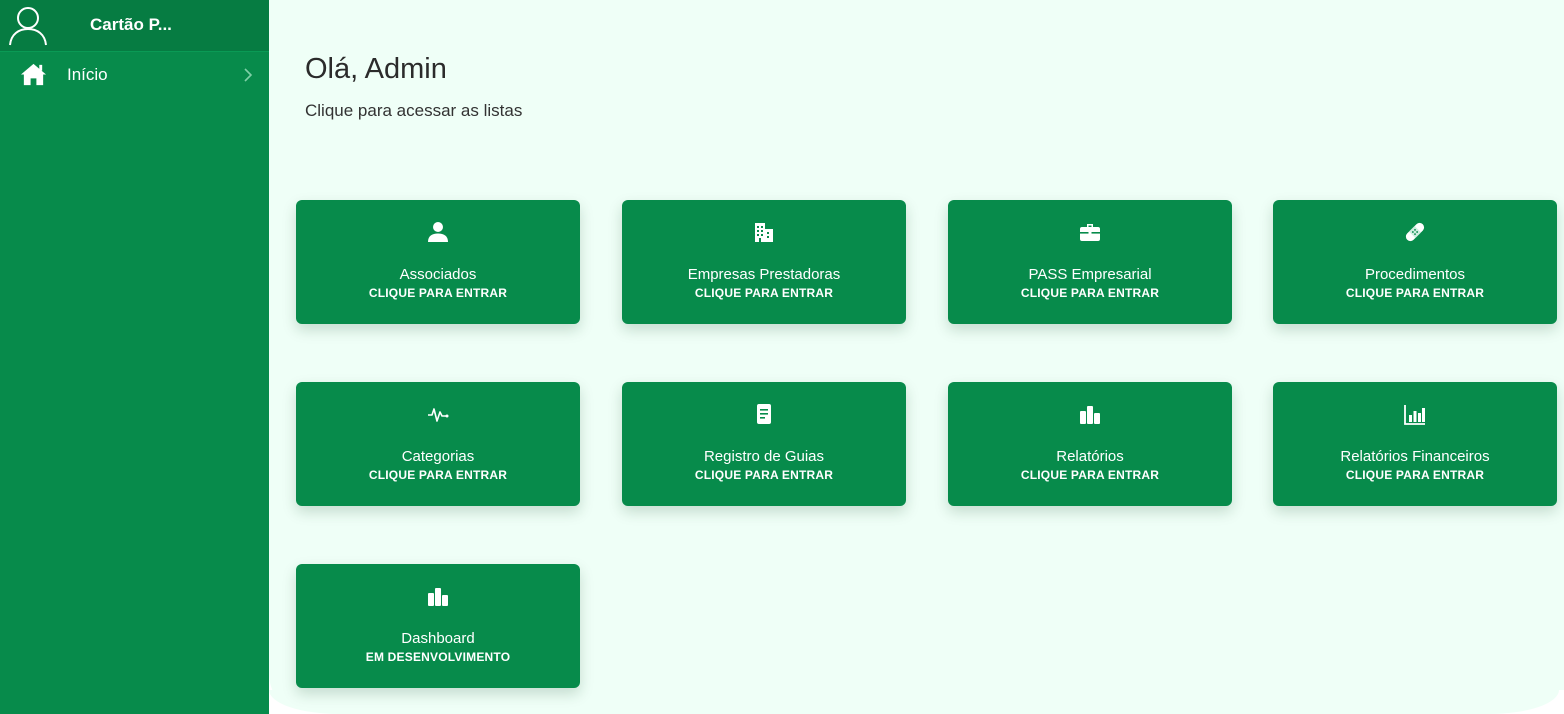 The image size is (1564, 714). Describe the element at coordinates (438, 232) in the screenshot. I see `user-icon` at that location.